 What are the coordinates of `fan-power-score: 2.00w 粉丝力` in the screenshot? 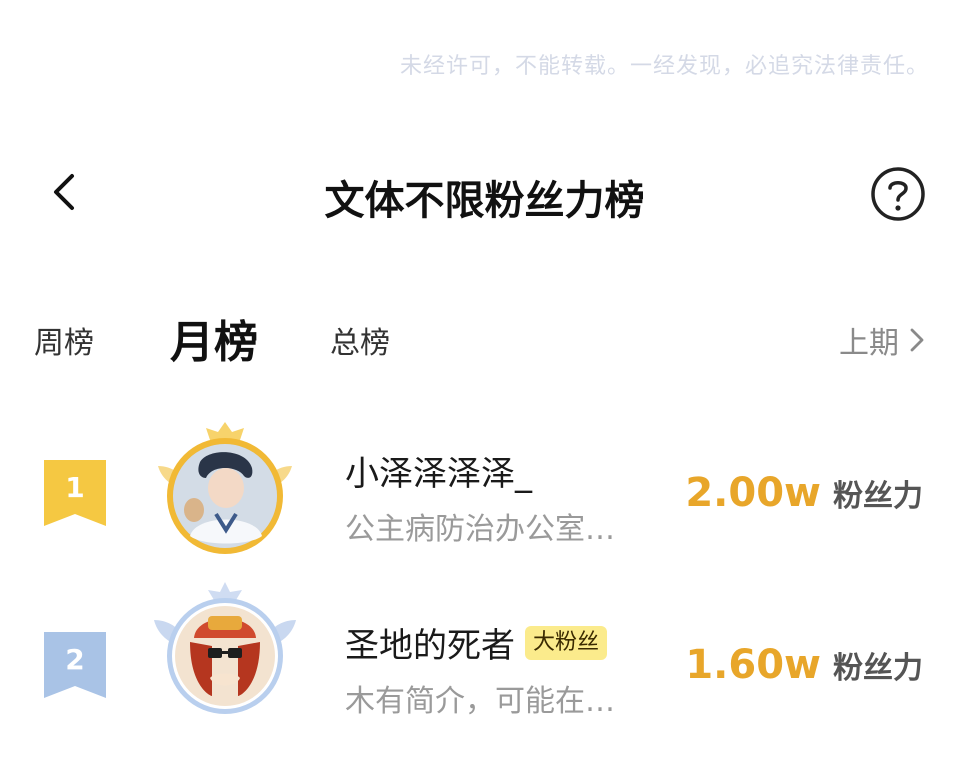 It's located at (804, 493).